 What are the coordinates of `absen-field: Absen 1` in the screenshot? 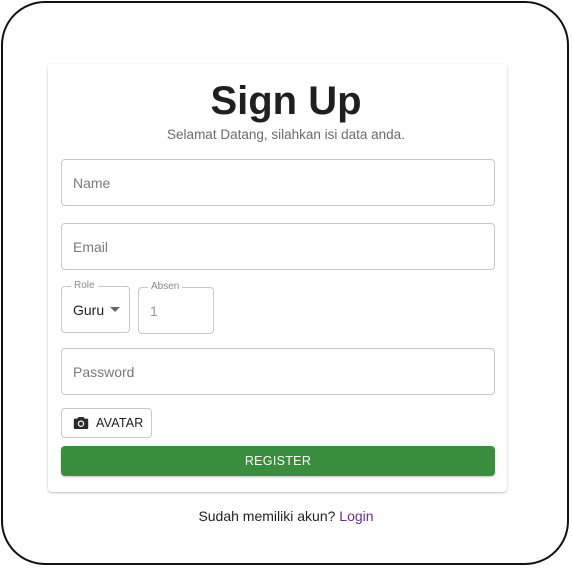 It's located at (176, 307).